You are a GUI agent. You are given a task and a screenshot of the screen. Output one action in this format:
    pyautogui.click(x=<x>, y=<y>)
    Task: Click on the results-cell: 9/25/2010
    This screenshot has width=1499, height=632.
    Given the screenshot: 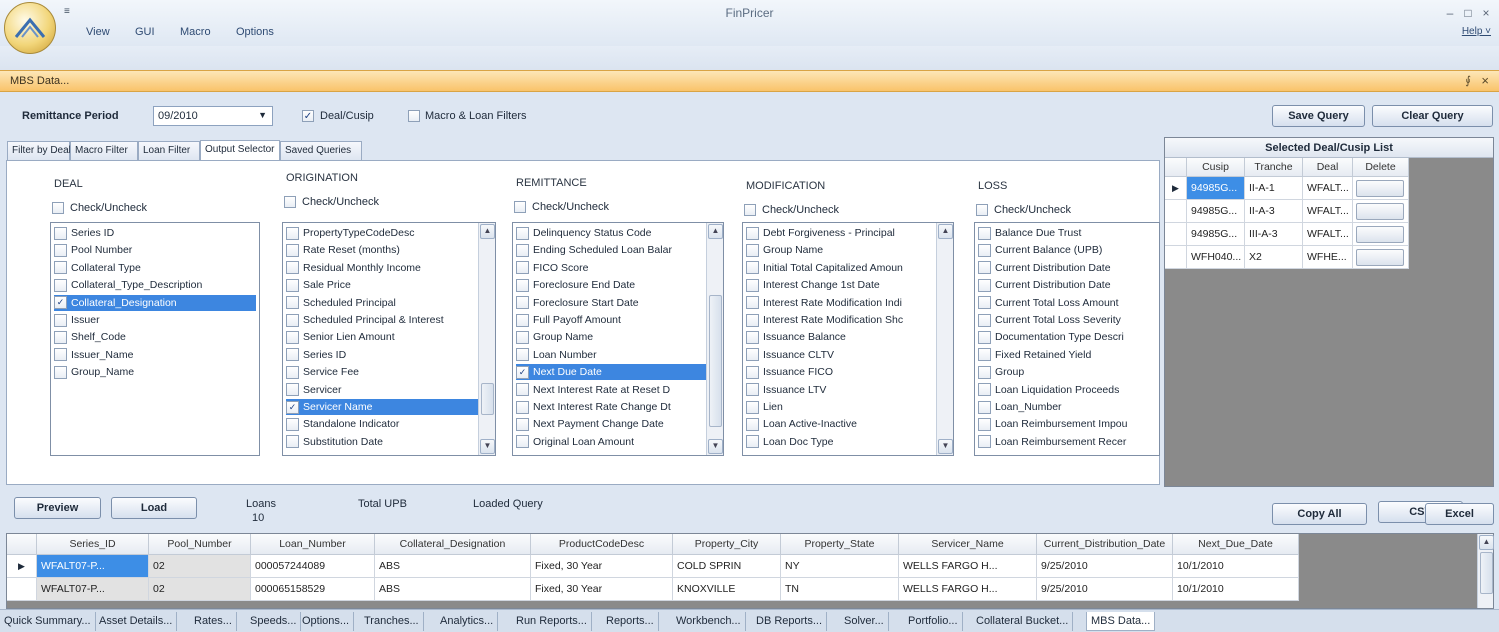 What is the action you would take?
    pyautogui.click(x=1105, y=589)
    